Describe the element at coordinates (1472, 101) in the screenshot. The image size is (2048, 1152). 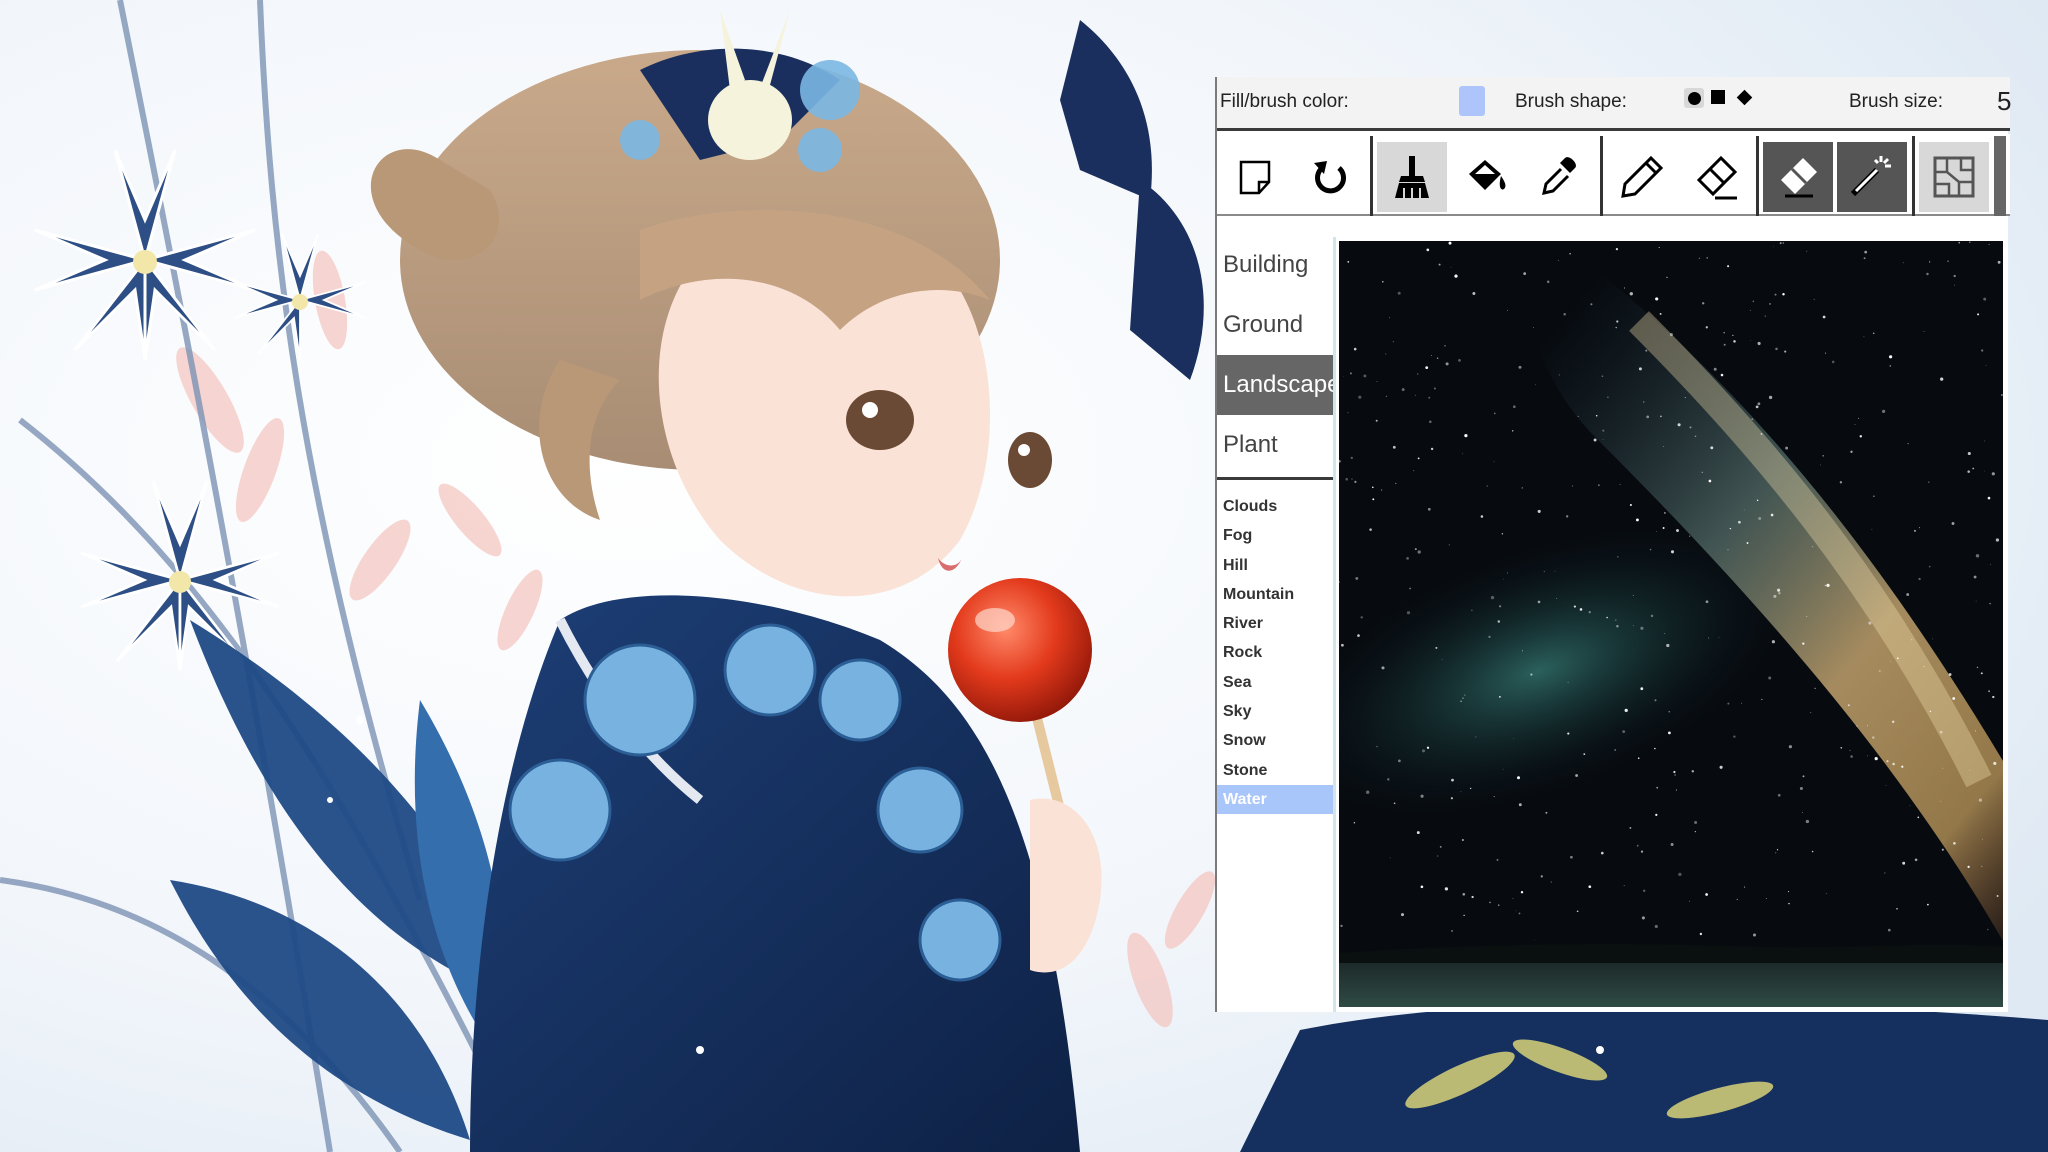
I see `fill-color-swatch` at that location.